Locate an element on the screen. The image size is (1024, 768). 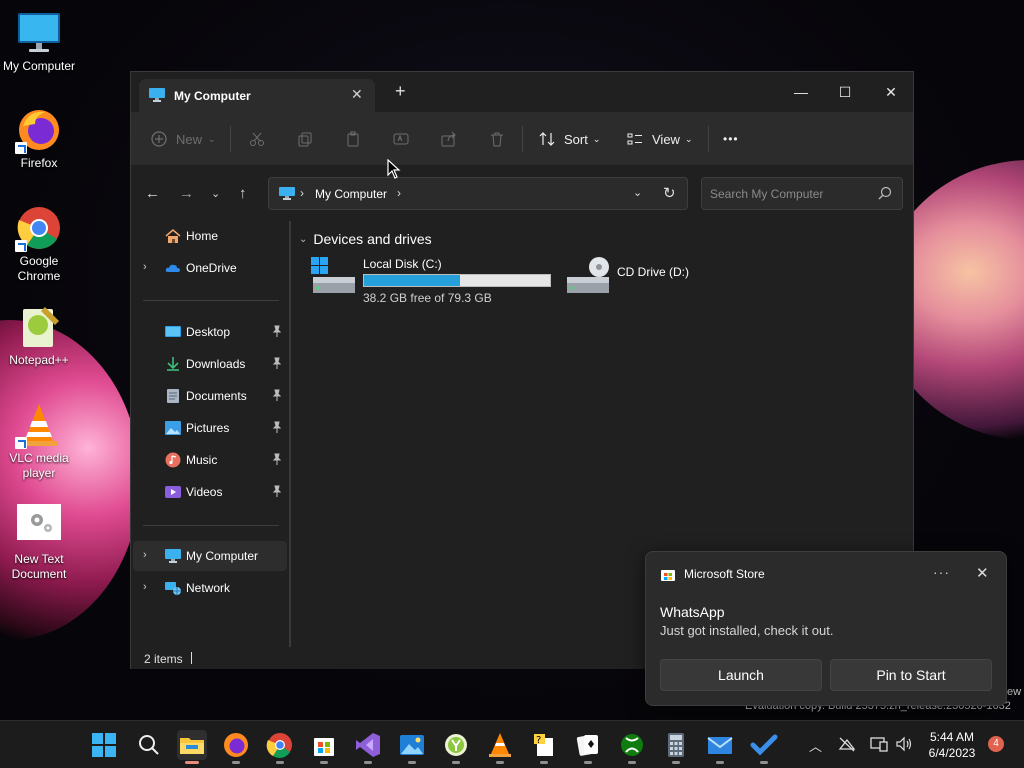
network-disconnected-icon is located at coordinates (847, 744).